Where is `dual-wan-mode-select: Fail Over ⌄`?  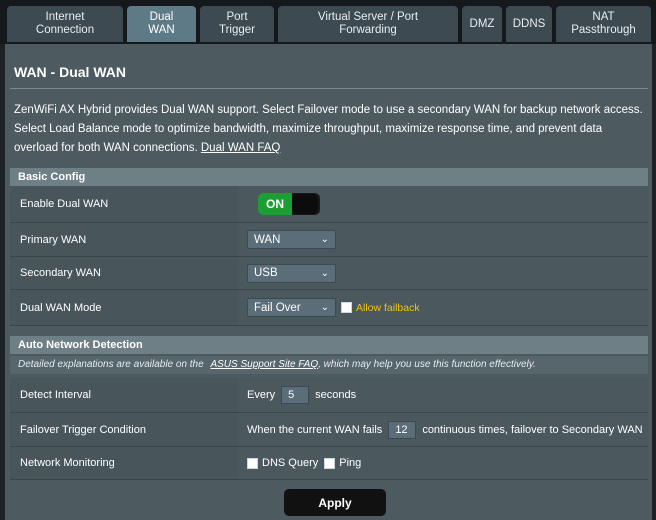
dual-wan-mode-select: Fail Over ⌄ is located at coordinates (291, 307).